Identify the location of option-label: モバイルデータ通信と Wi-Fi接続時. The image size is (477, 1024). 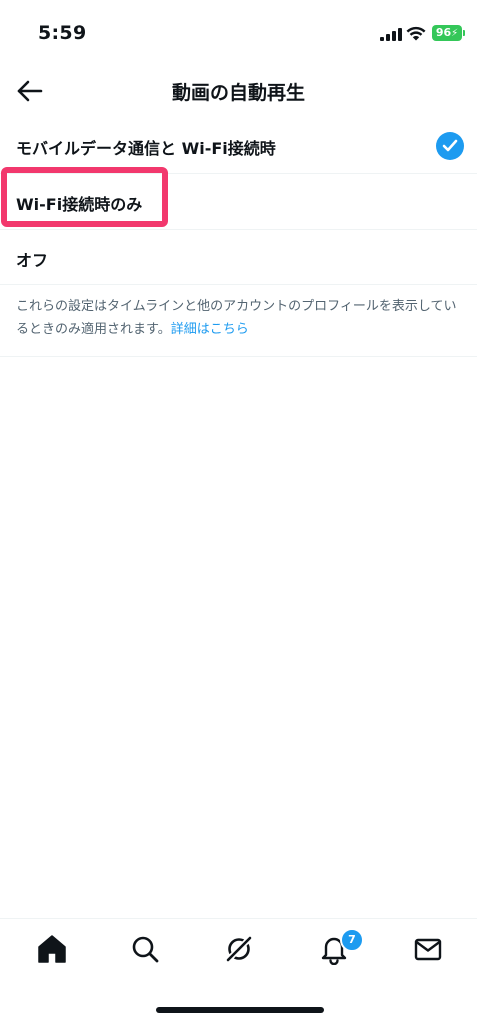
(146, 148).